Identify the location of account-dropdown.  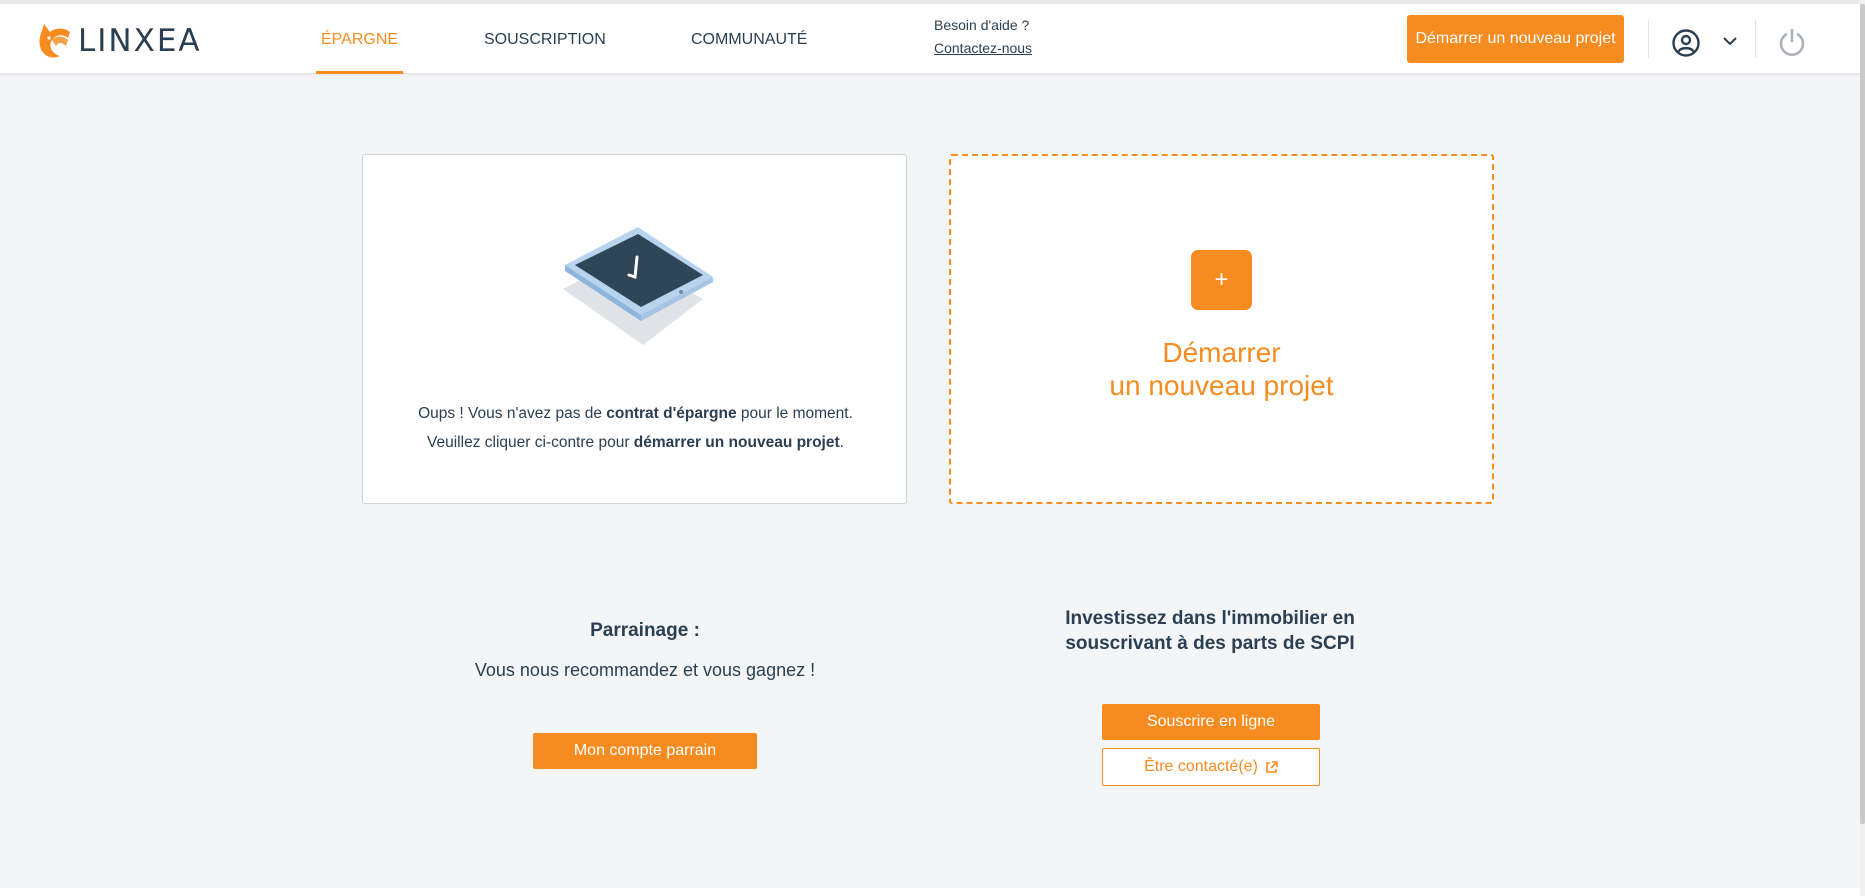
(1730, 41).